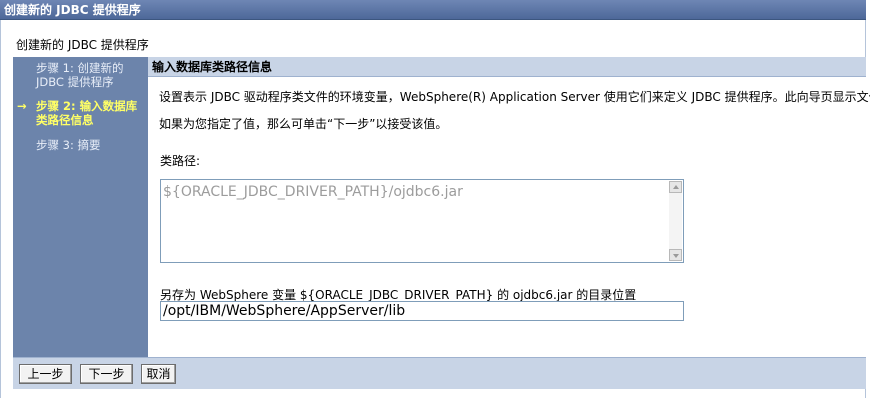 Image resolution: width=870 pixels, height=402 pixels. Describe the element at coordinates (422, 221) in the screenshot. I see `classpath-textarea: ${ORACLE_JDBC_DRIVER_PATH}/ojdbc6.jar` at that location.